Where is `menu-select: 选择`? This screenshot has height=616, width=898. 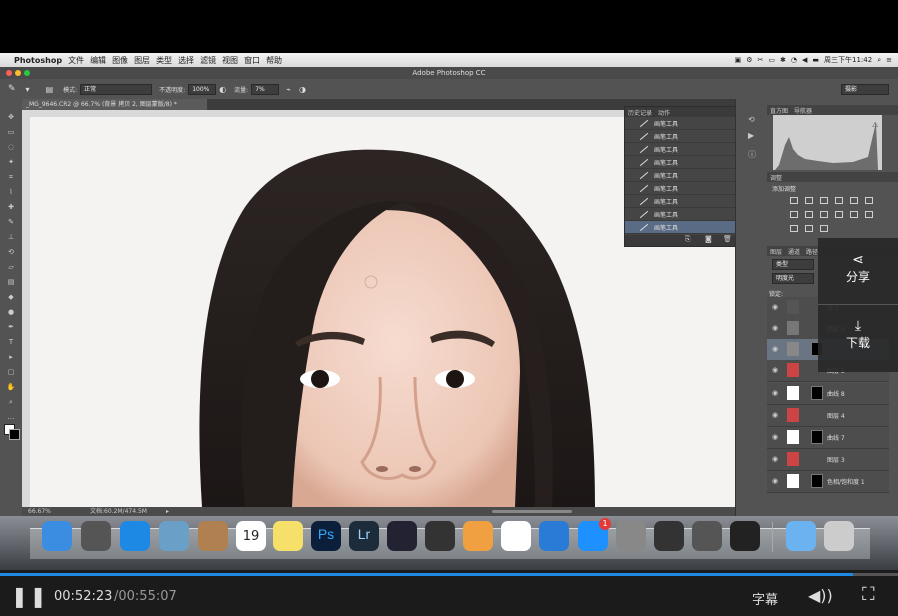 menu-select: 选择 is located at coordinates (186, 60).